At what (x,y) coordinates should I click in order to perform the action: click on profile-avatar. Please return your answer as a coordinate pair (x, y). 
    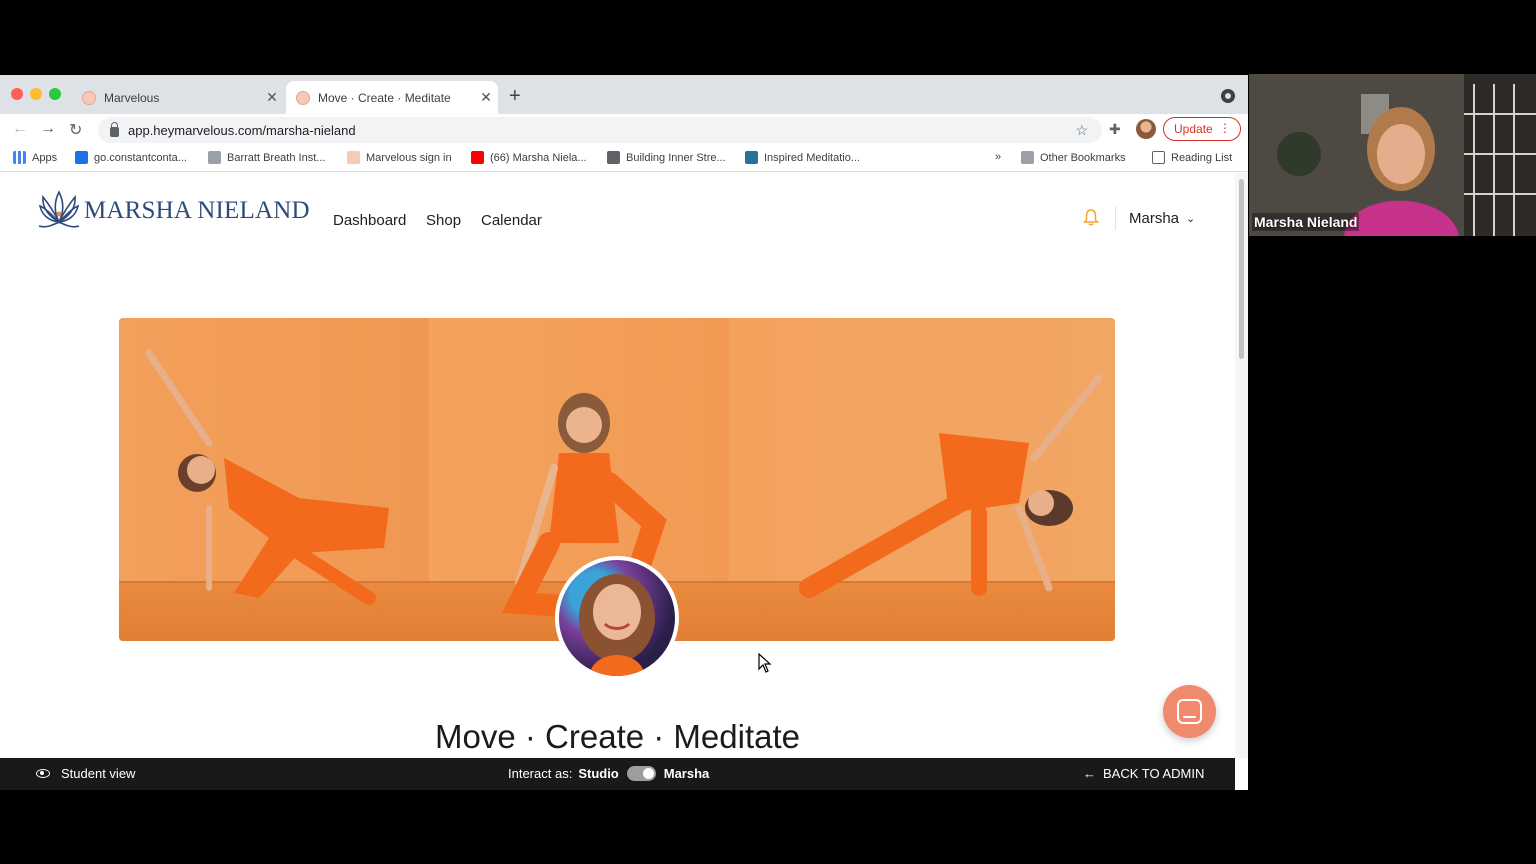
    Looking at the image, I should click on (1146, 129).